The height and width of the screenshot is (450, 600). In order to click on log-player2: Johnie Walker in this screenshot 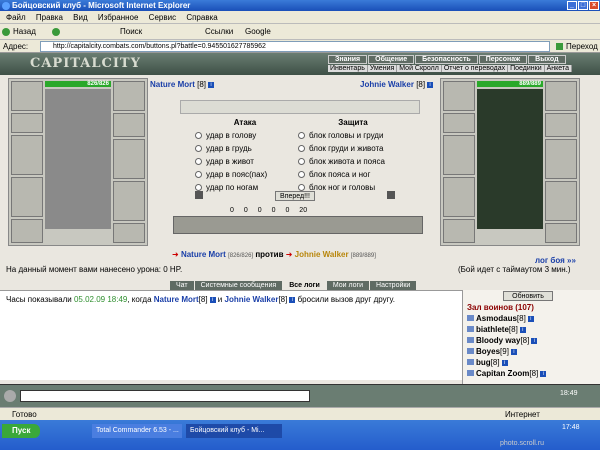, I will do `click(252, 299)`.